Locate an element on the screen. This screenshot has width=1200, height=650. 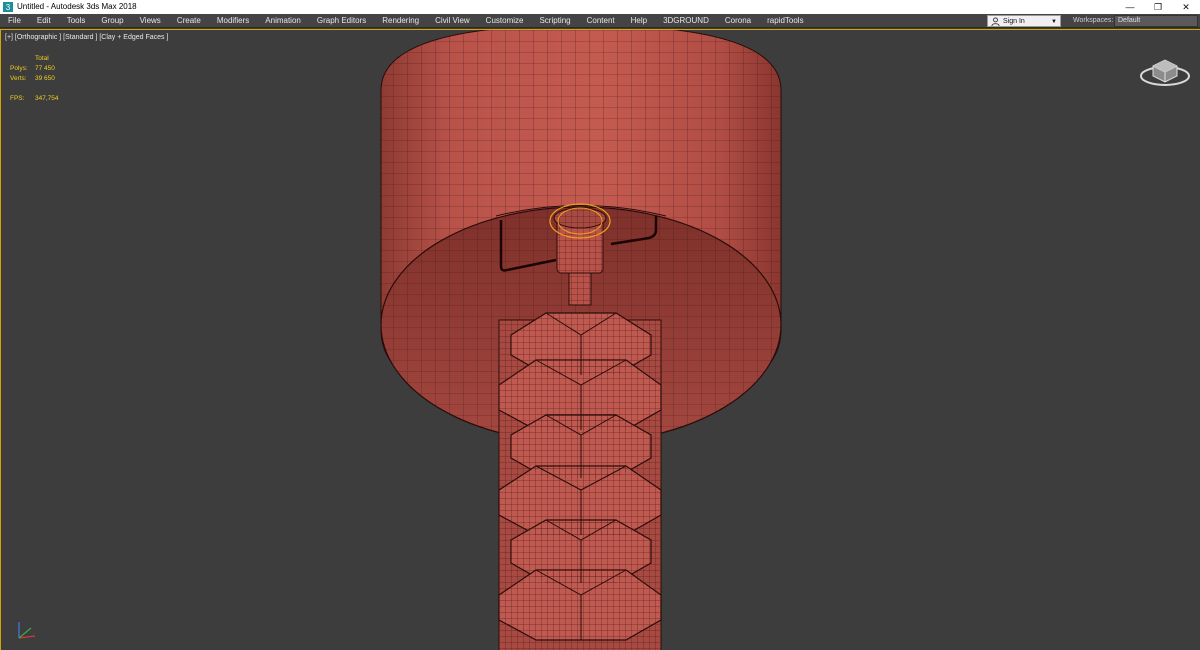
verts-value: 39 650 is located at coordinates (45, 78).